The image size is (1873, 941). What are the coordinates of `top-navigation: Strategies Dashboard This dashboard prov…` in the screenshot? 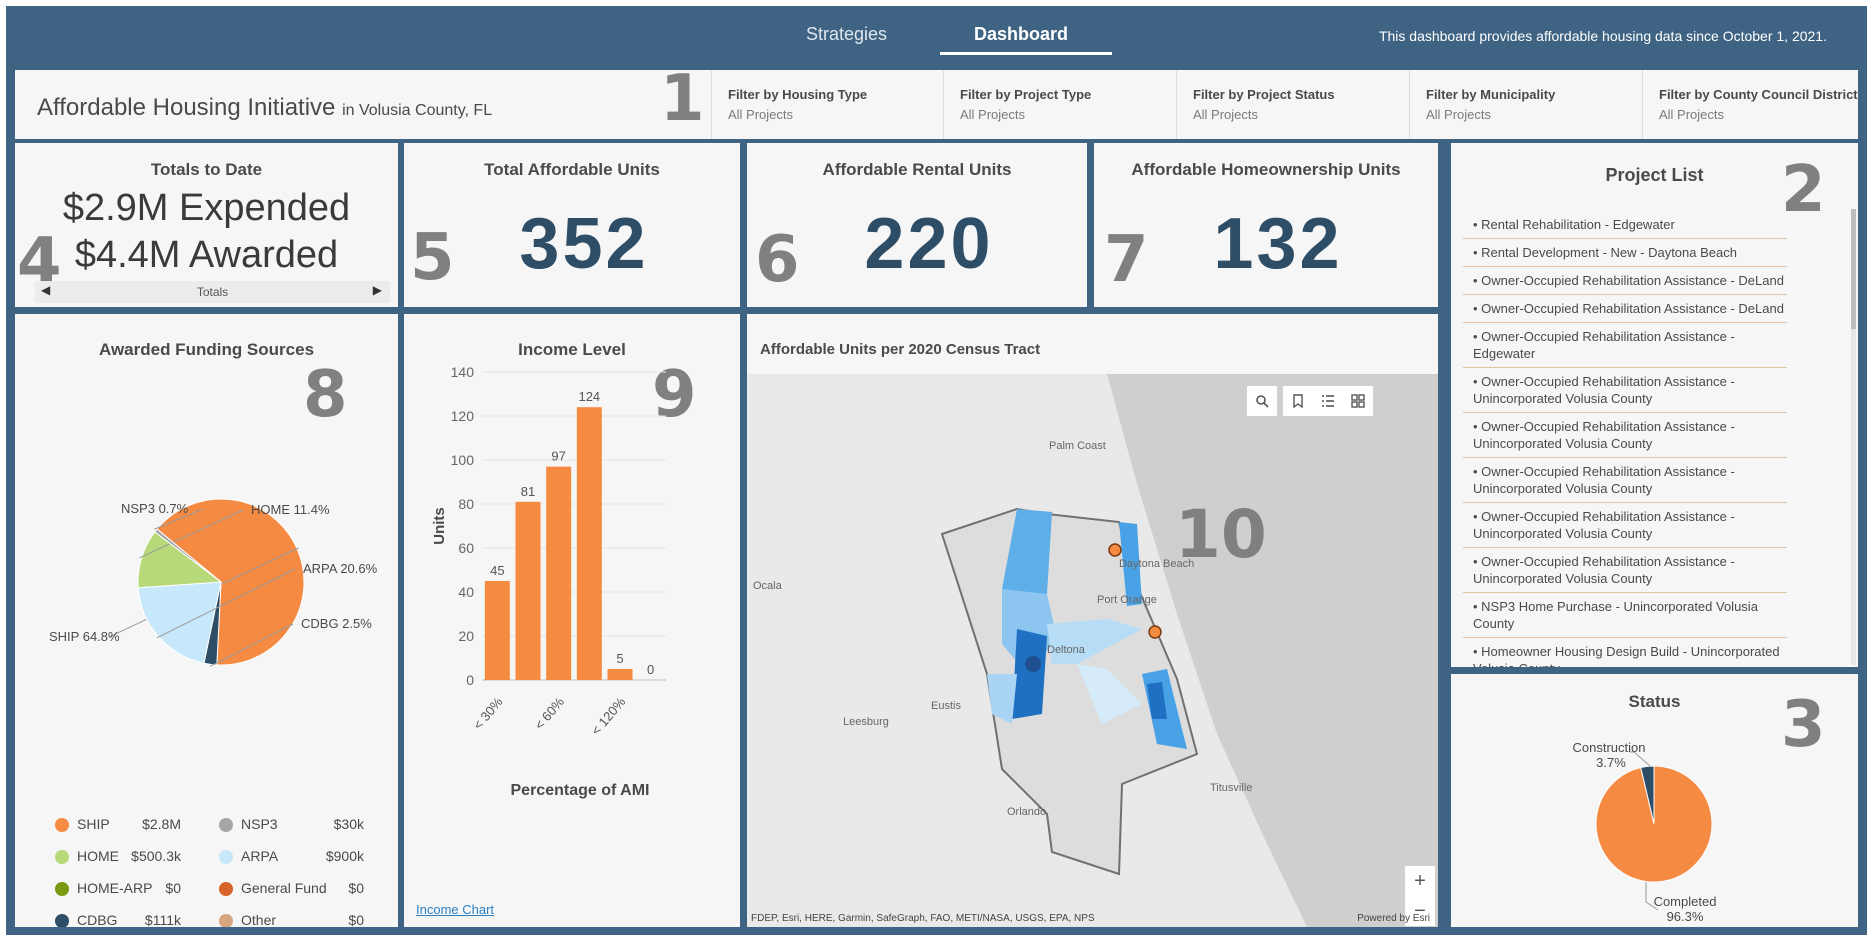 It's located at (936, 34).